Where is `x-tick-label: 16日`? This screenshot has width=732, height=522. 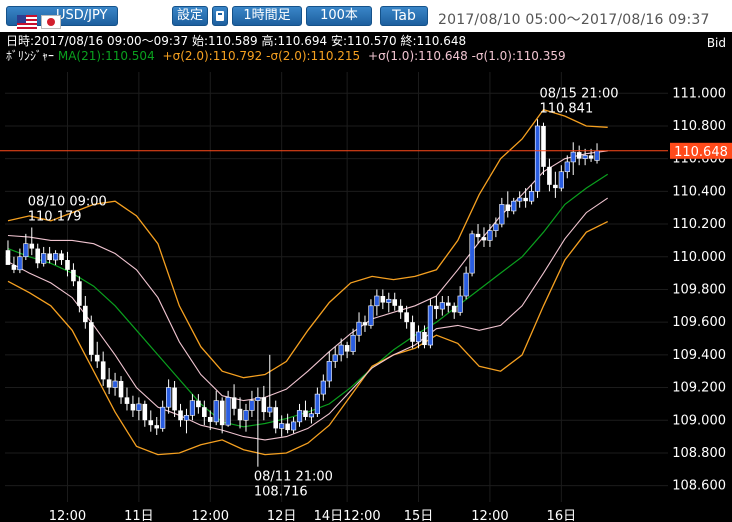 x-tick-label: 16日 is located at coordinates (562, 515).